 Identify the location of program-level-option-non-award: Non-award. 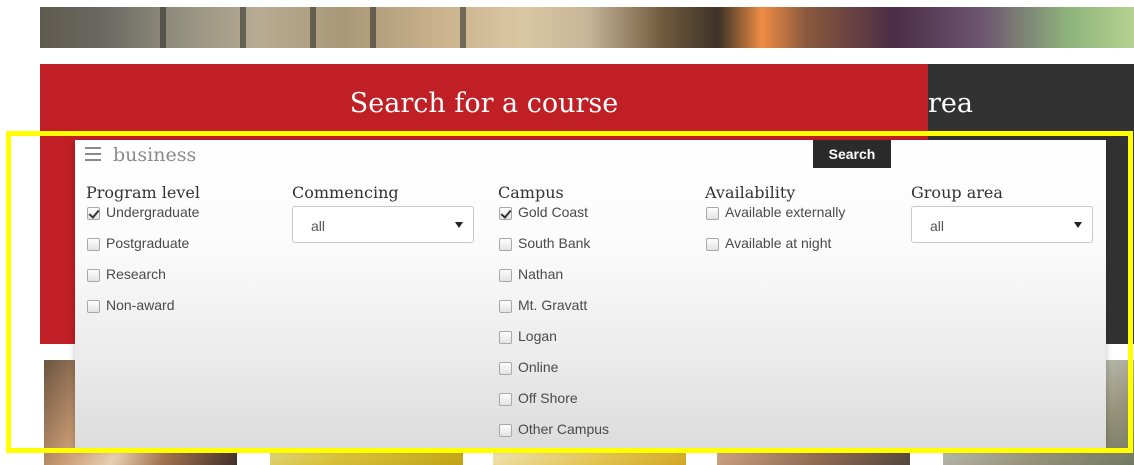
(143, 312).